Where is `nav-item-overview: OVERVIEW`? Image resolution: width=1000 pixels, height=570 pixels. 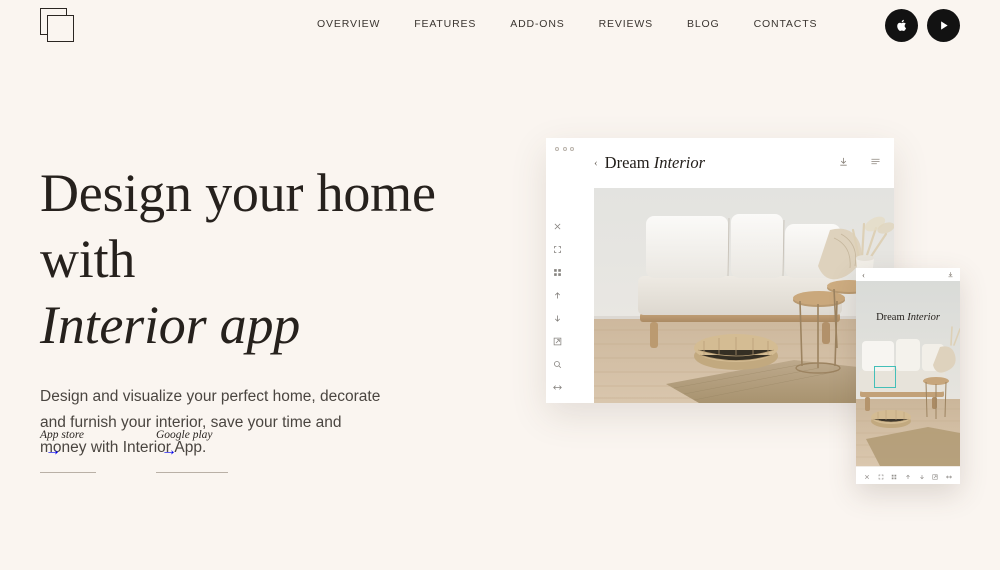
nav-item-overview: OVERVIEW is located at coordinates (348, 24).